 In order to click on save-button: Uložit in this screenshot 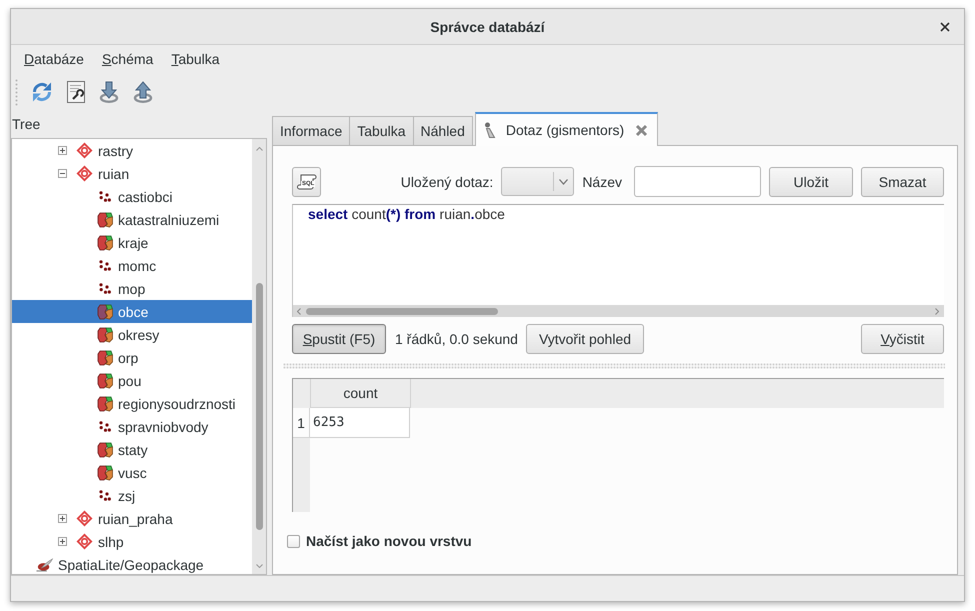, I will do `click(811, 181)`.